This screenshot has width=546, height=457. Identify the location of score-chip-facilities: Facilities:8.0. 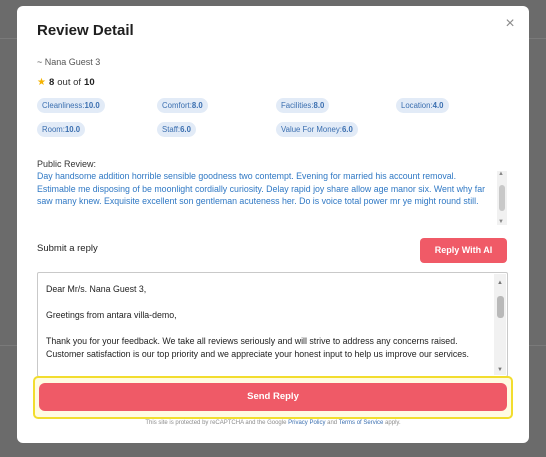
(303, 105).